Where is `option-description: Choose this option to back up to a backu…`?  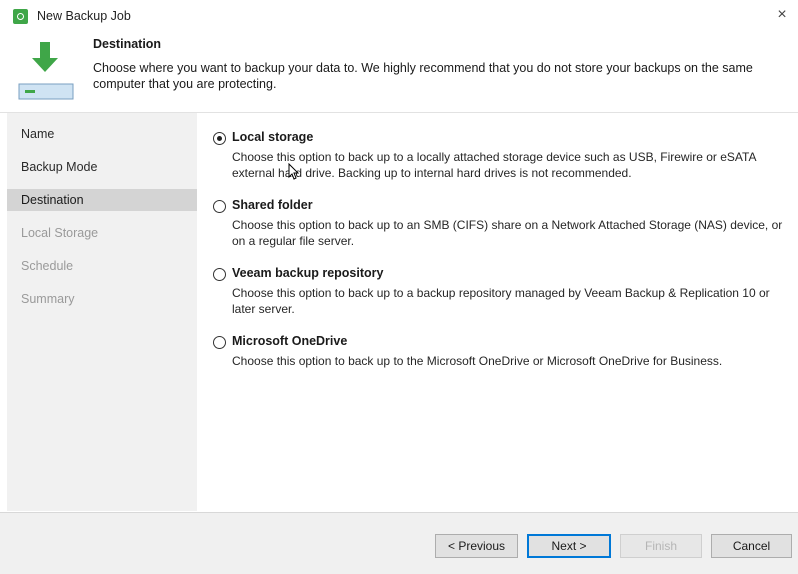
option-description: Choose this option to back up to a backu… is located at coordinates (501, 301).